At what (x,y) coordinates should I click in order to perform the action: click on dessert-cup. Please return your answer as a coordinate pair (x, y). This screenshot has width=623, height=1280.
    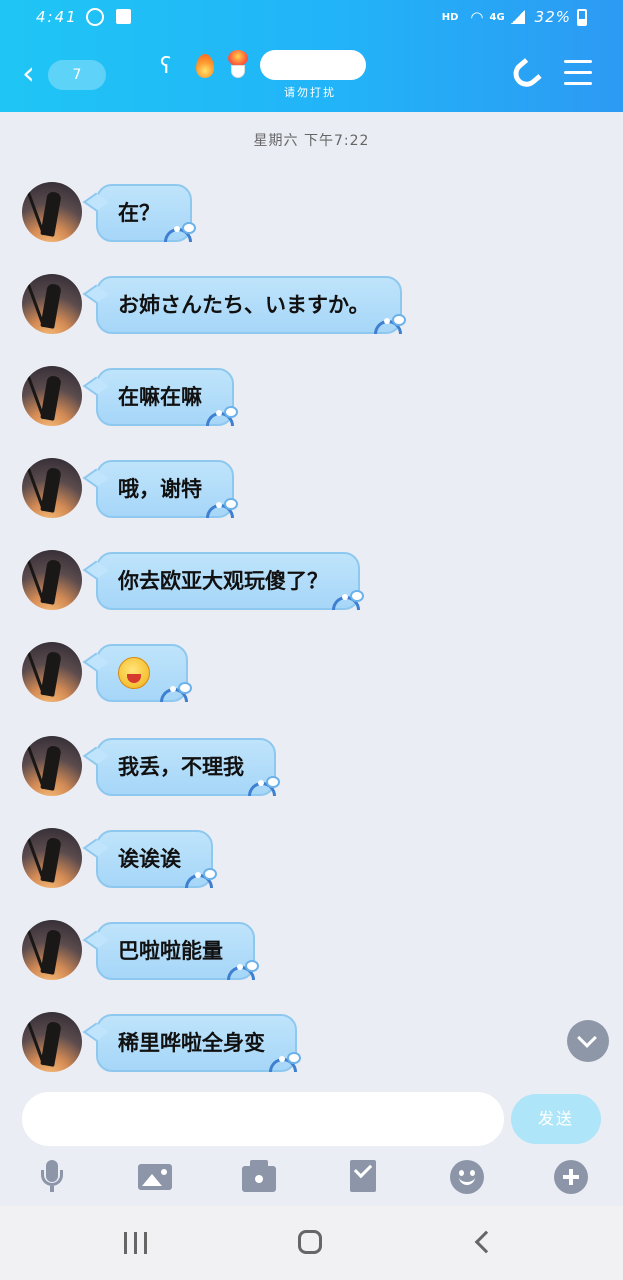
    Looking at the image, I should click on (238, 71).